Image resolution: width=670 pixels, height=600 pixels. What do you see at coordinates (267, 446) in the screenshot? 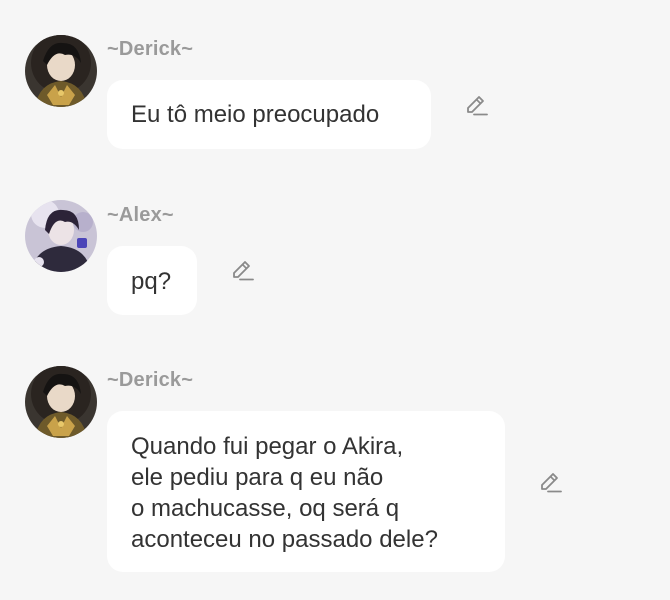
I see `message-text-line: Quando fui pegar o Akira,` at bounding box center [267, 446].